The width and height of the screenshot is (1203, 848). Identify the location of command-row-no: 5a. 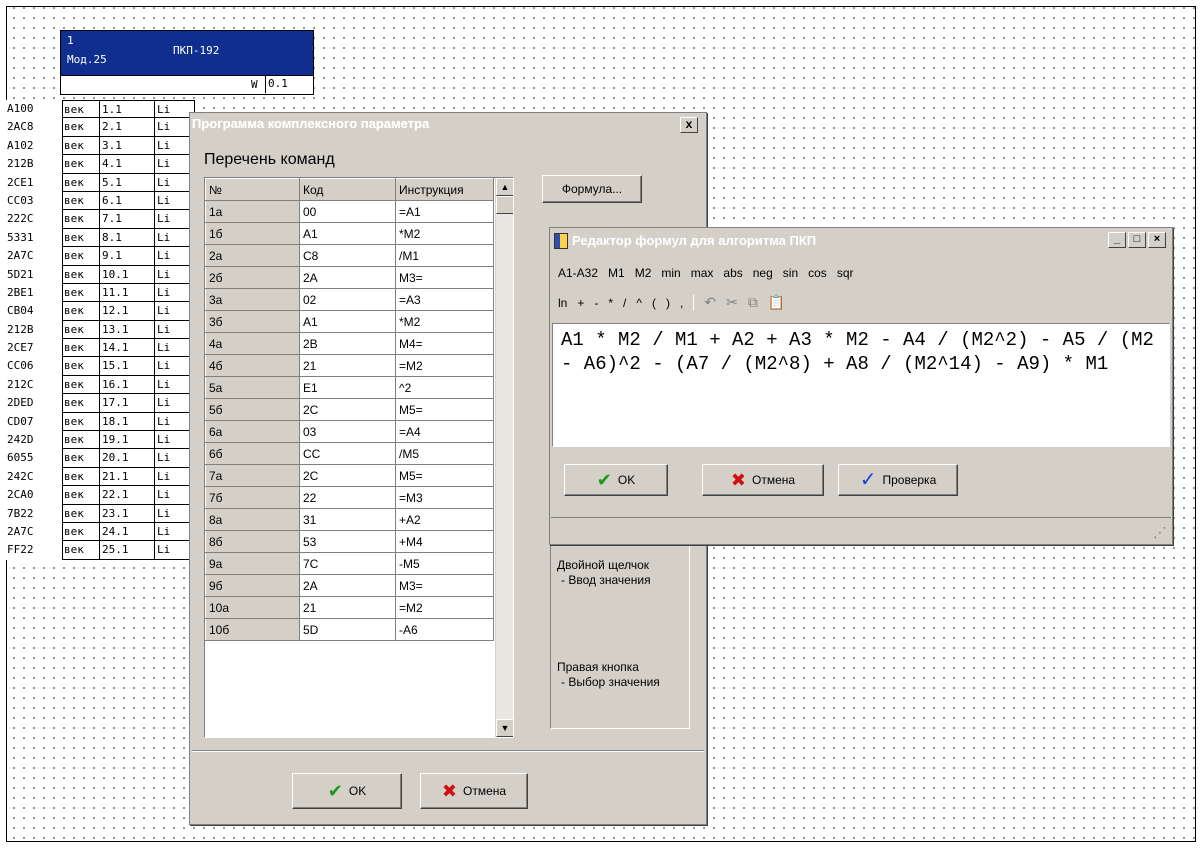
(252, 387).